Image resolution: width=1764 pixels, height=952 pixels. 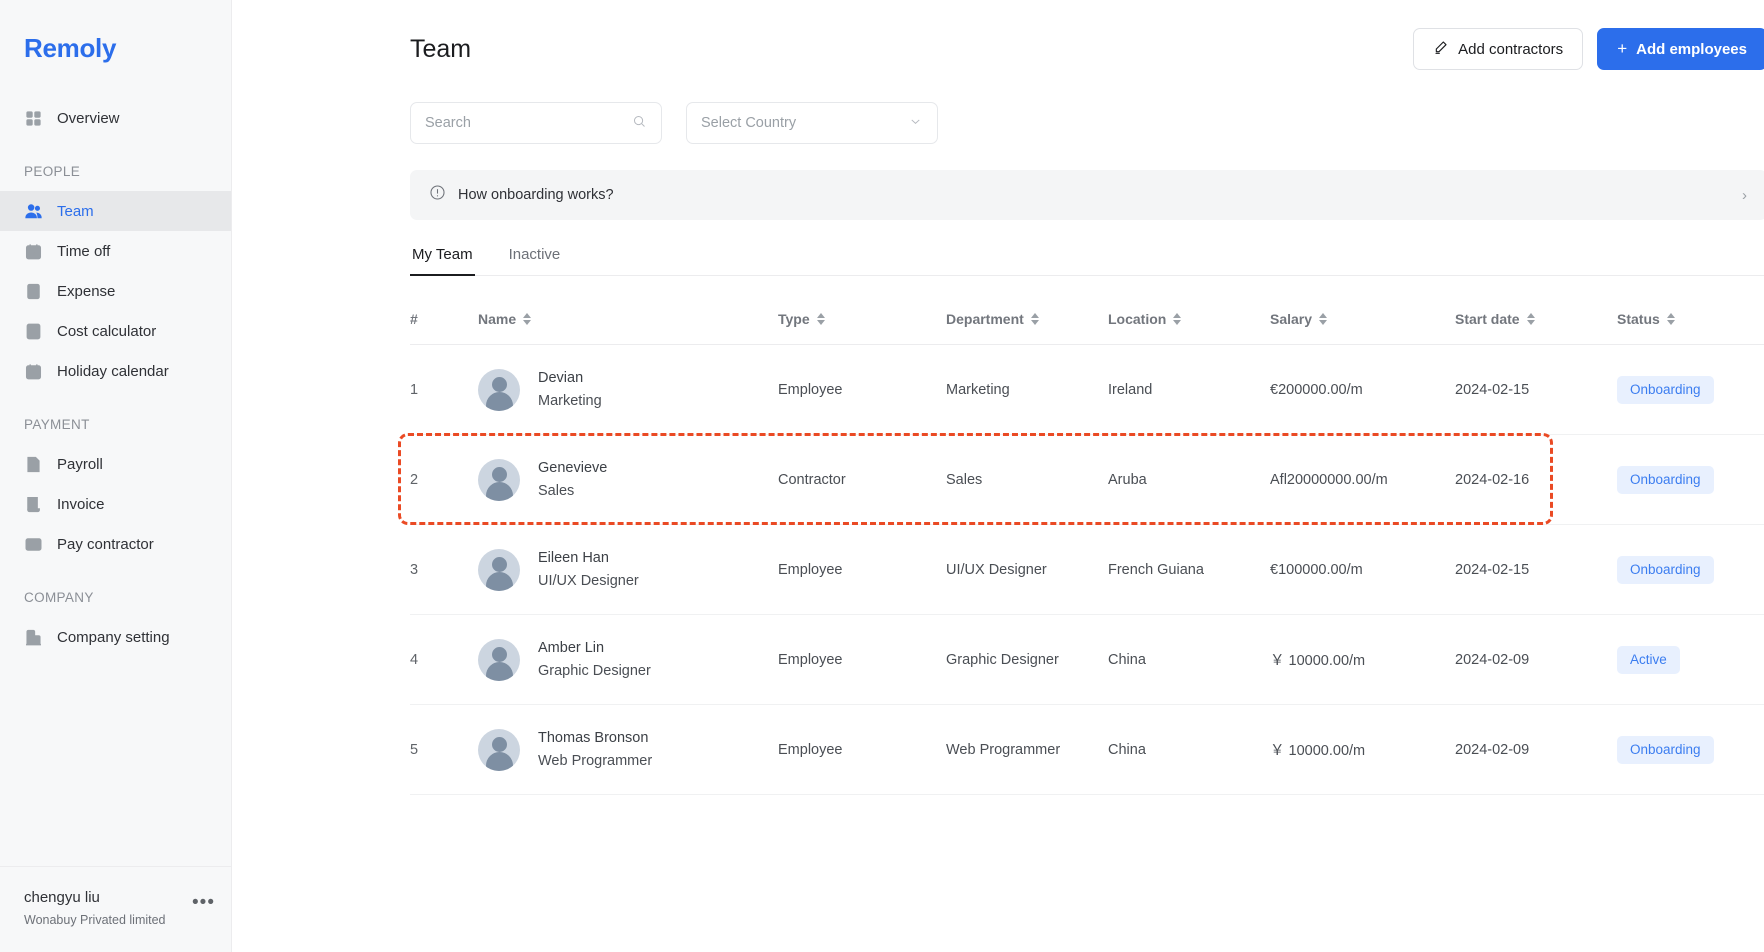 What do you see at coordinates (1027, 749) in the screenshot?
I see `cell-department: Web Programmer` at bounding box center [1027, 749].